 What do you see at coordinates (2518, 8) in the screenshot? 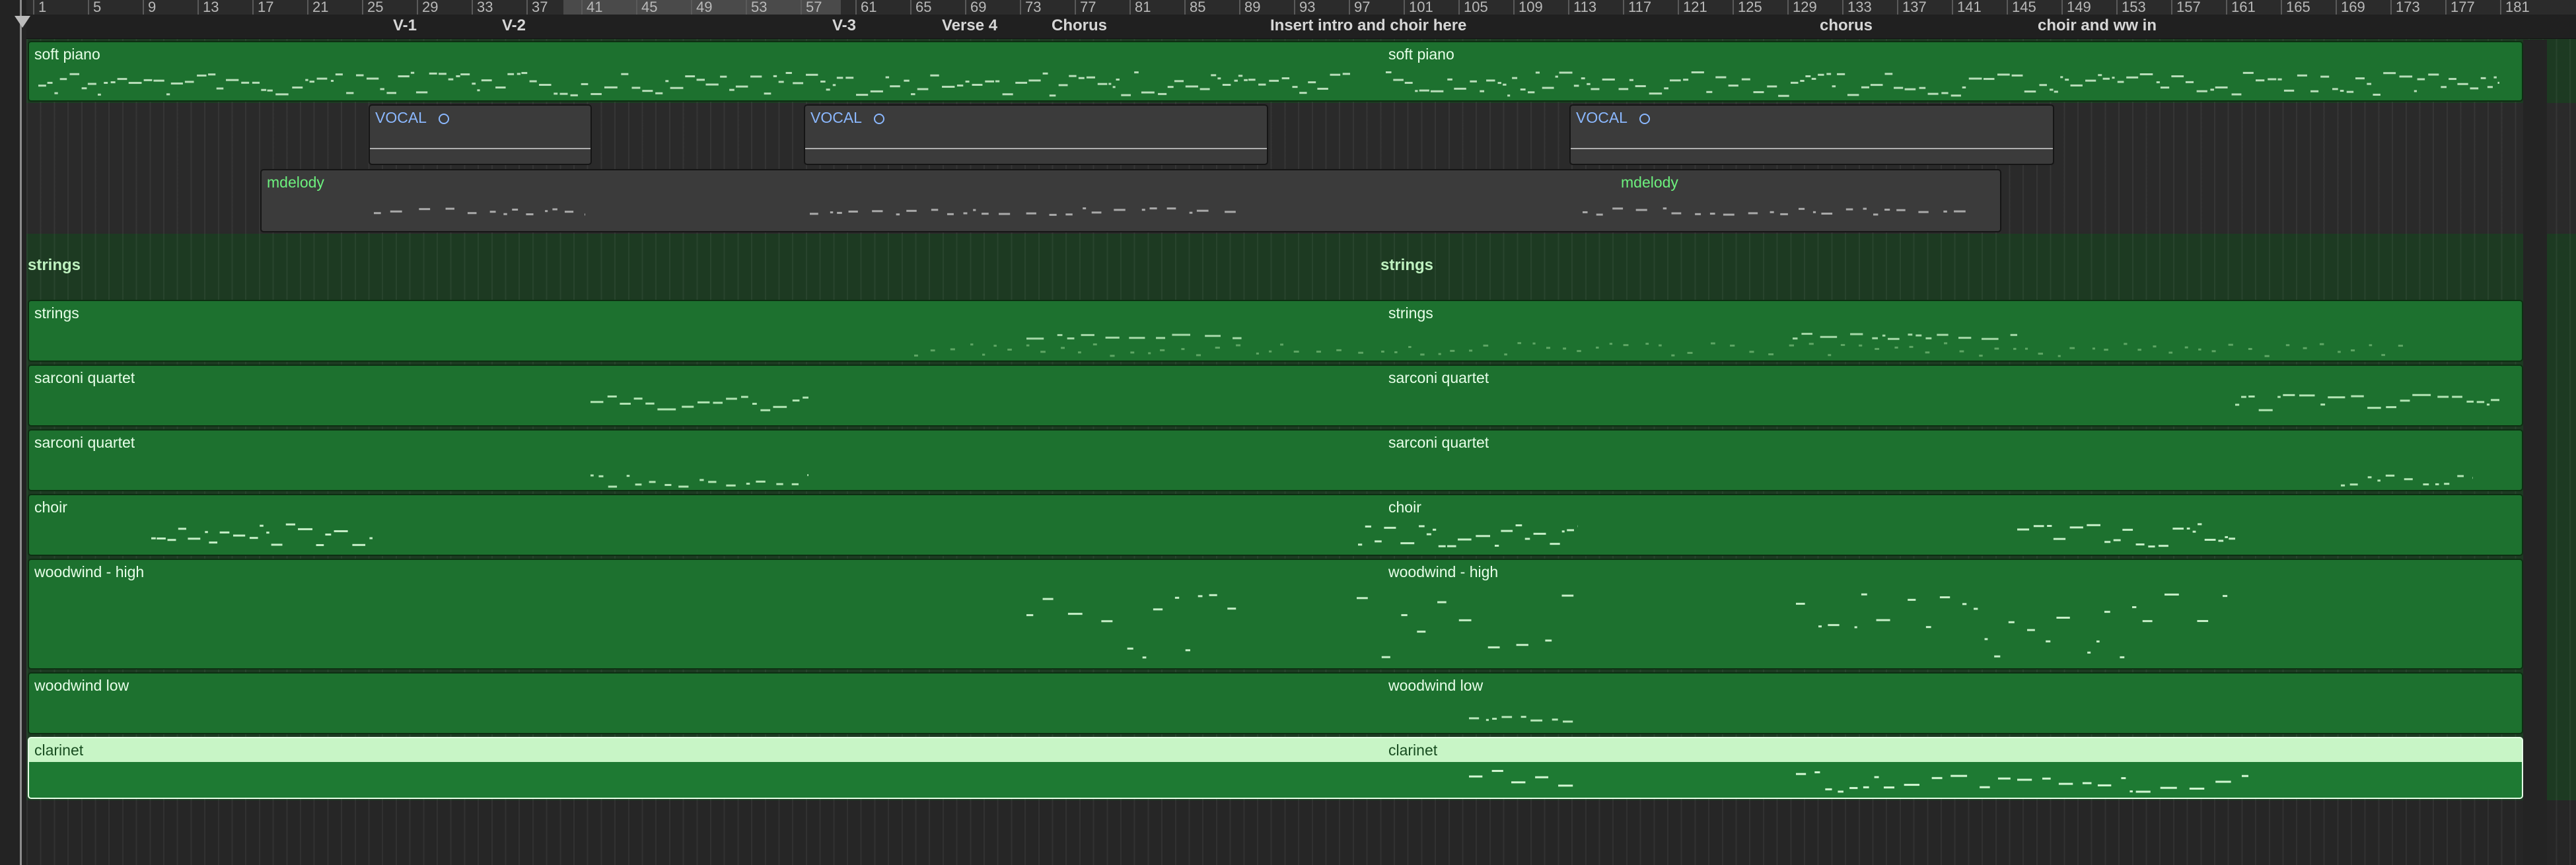
I see `ruler-bar-number: 181` at bounding box center [2518, 8].